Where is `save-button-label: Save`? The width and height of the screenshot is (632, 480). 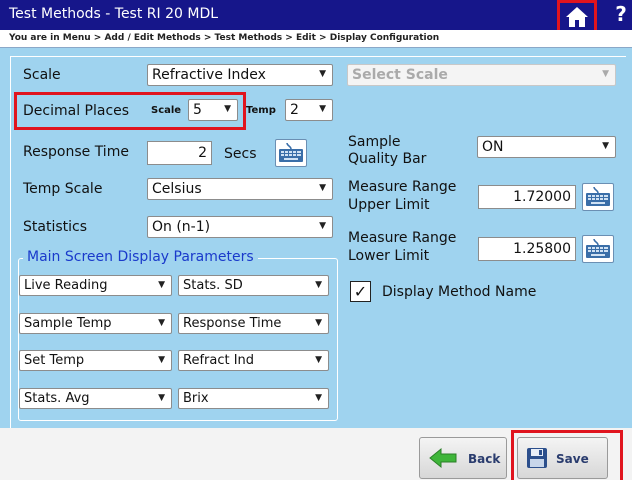
save-button-label: Save is located at coordinates (572, 459).